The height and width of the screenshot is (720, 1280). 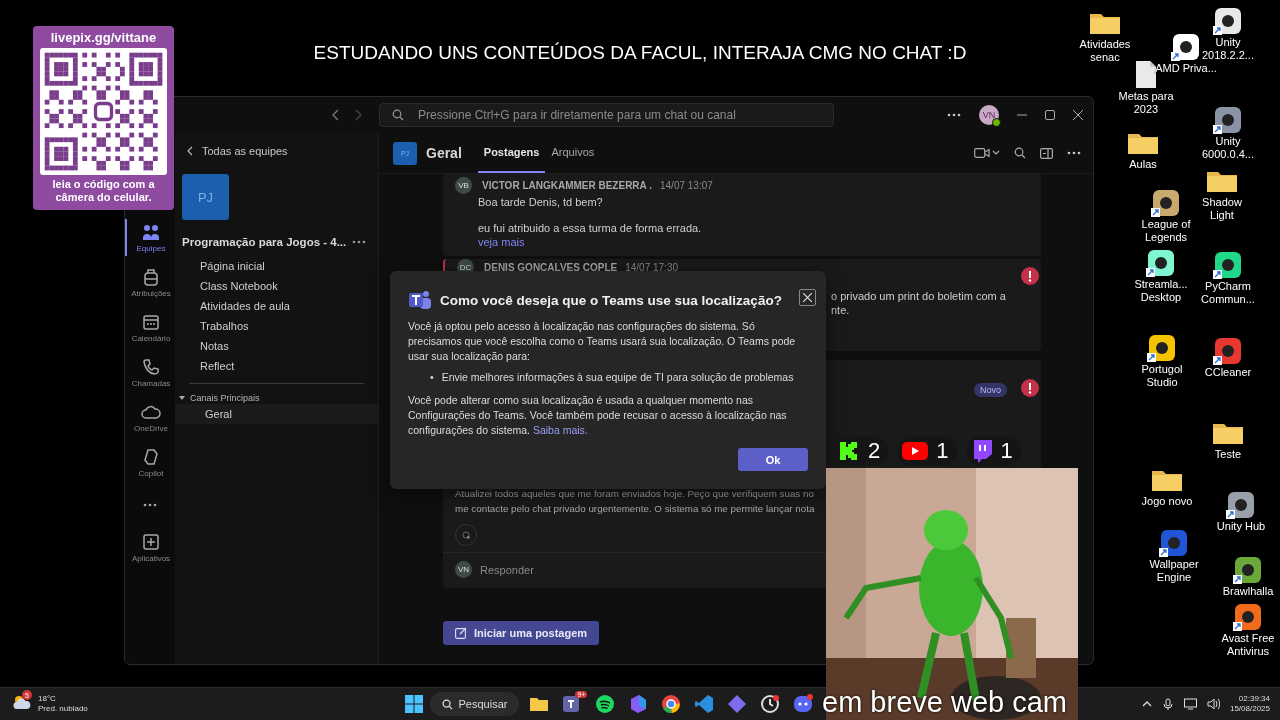 I want to click on dialog-text: Você pode alterar como sua localização é usada a qualquer momento nas Configurações do Teams. Você também pode recusar o acesso à localização nas configurações do sistema. Saiba mais., so click(x=598, y=415).